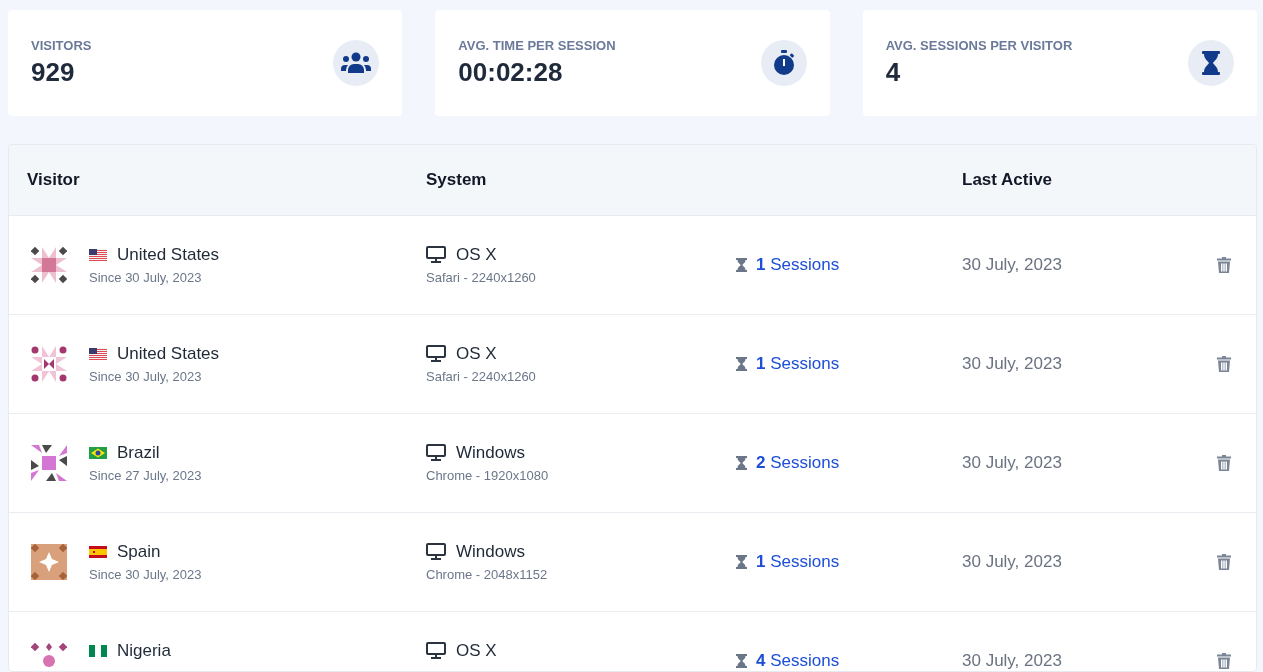  Describe the element at coordinates (798, 463) in the screenshot. I see `sessions-link: 2 Sessions` at that location.